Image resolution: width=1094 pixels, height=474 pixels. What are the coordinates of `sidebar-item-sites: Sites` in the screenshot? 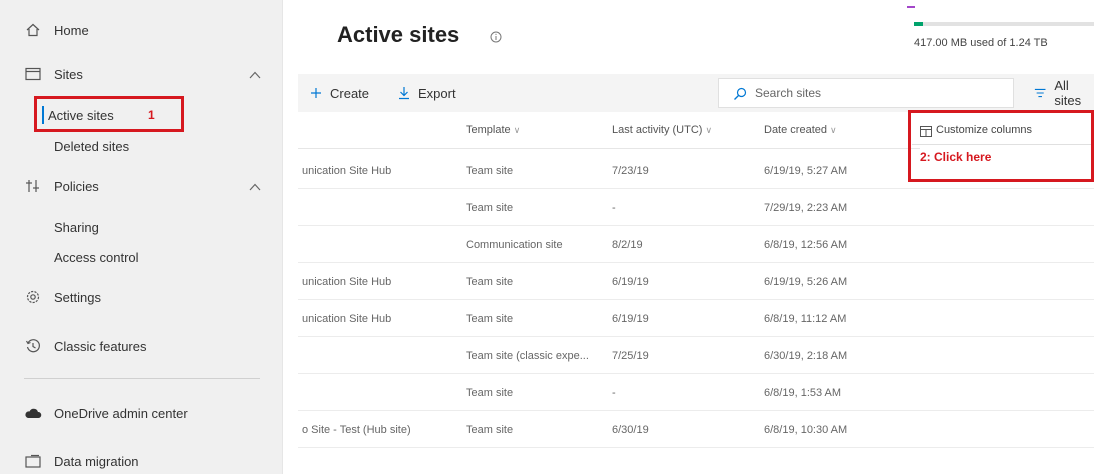 It's located at (141, 74).